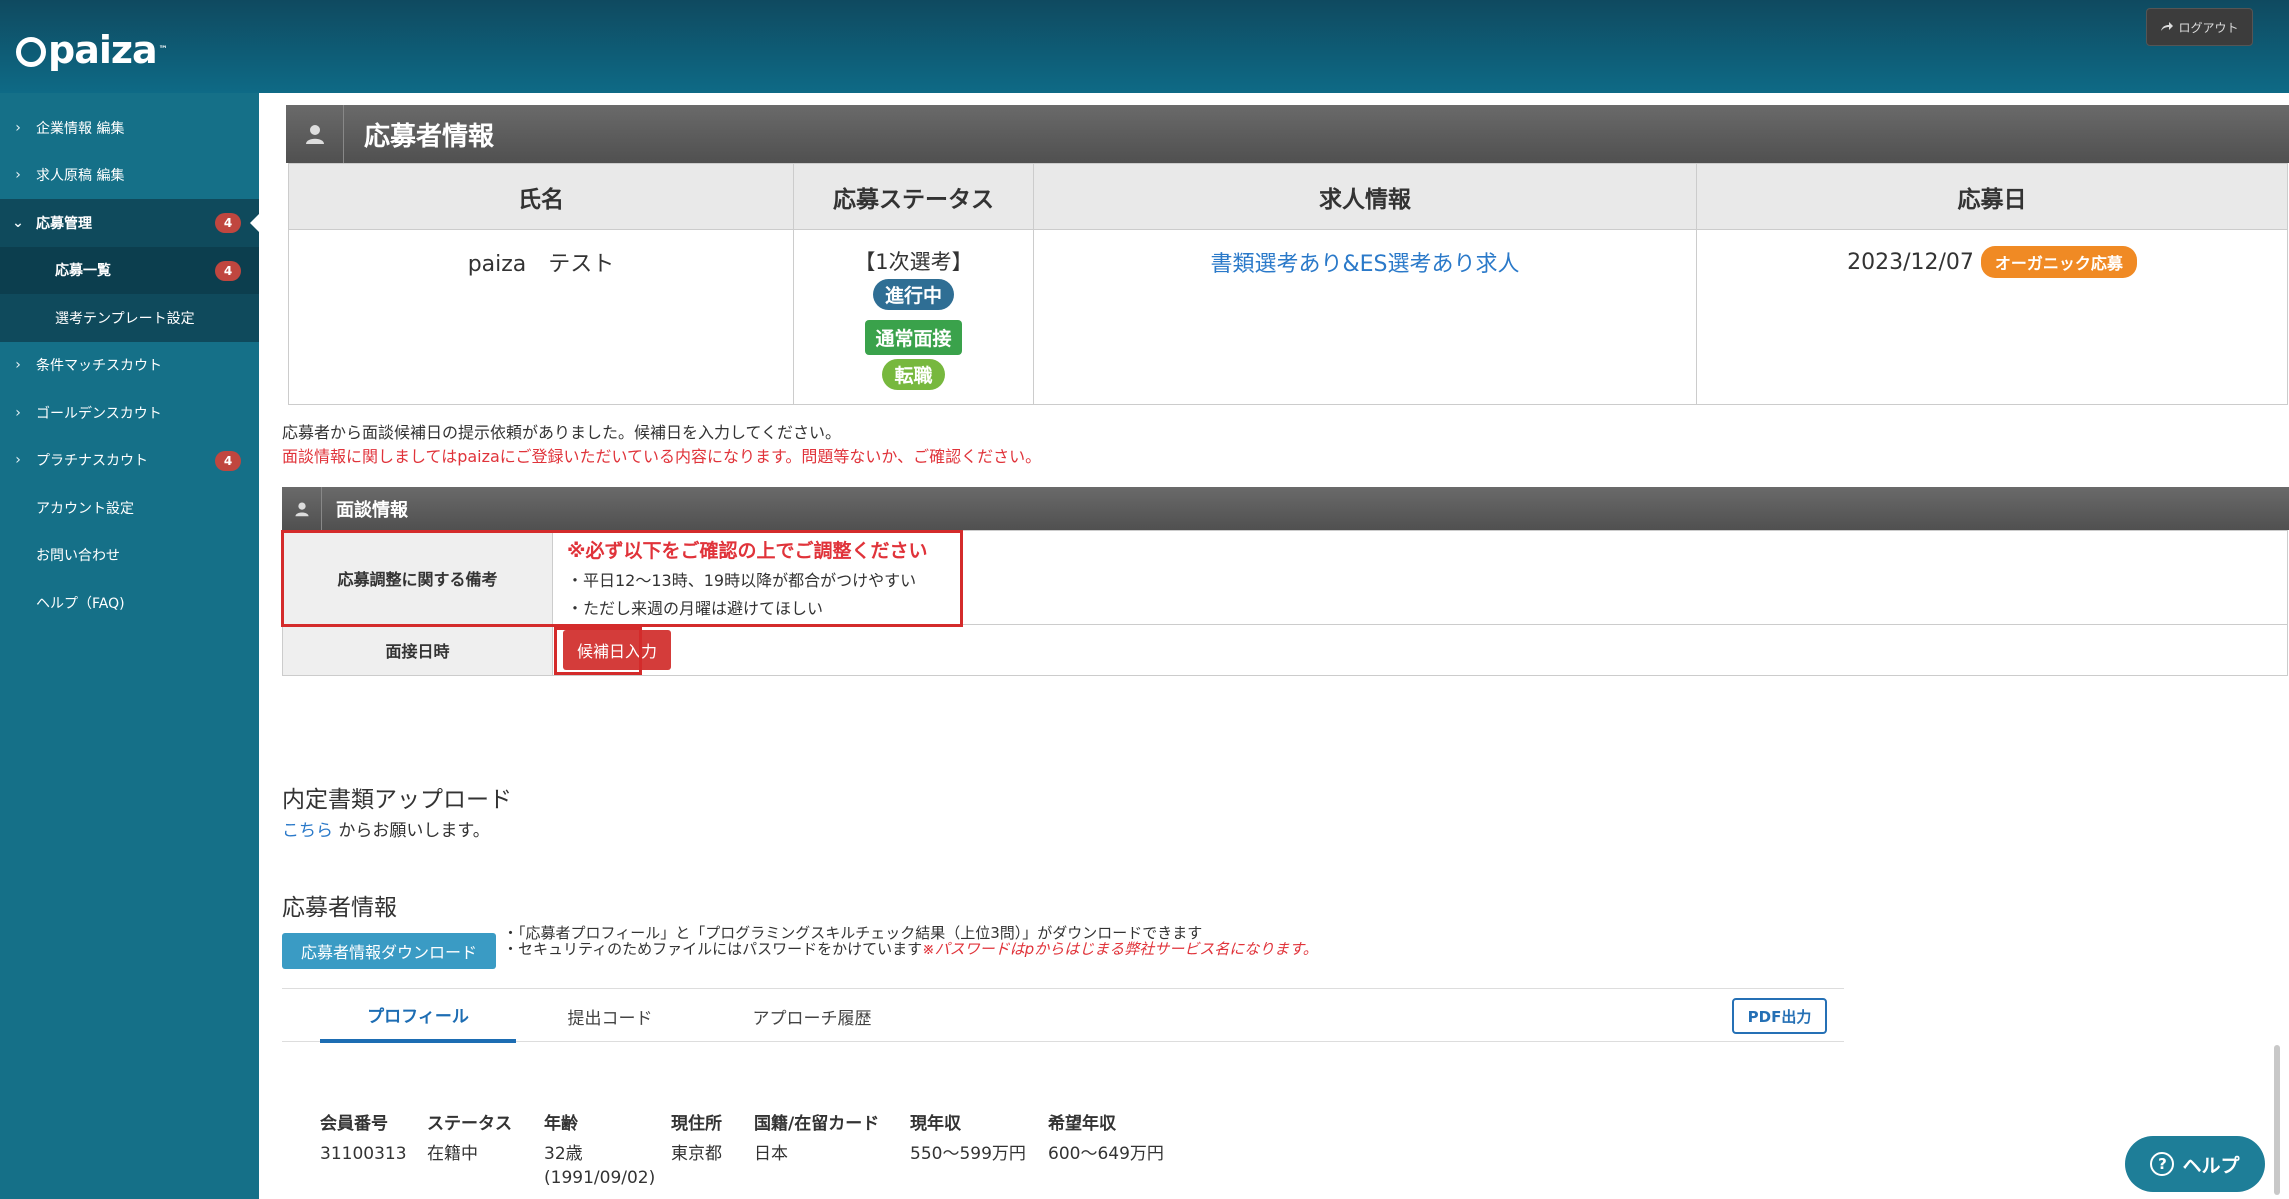 Image resolution: width=2289 pixels, height=1199 pixels. What do you see at coordinates (1144, 46) in the screenshot?
I see `top-header: paiza ™ ログアウト` at bounding box center [1144, 46].